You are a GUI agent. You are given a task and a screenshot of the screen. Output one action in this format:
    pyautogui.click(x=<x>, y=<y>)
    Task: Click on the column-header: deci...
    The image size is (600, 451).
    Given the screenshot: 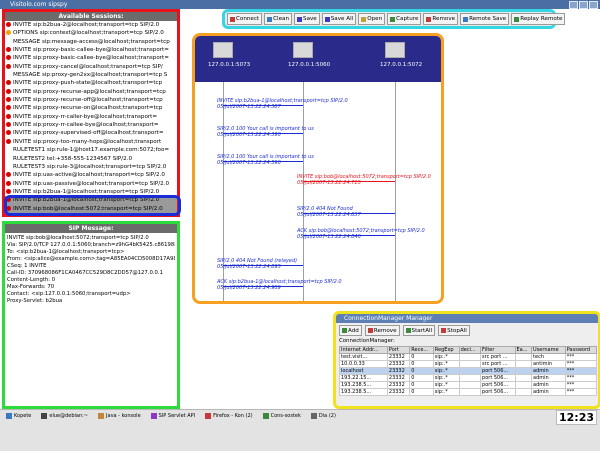 What is the action you would take?
    pyautogui.click(x=470, y=350)
    